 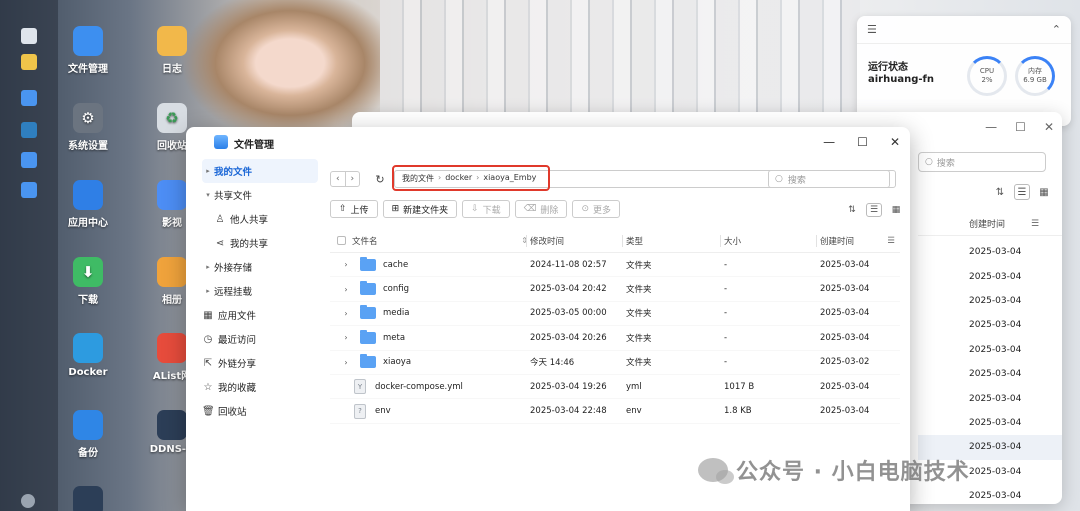 I want to click on apps-grid-icon, so click(x=29, y=62).